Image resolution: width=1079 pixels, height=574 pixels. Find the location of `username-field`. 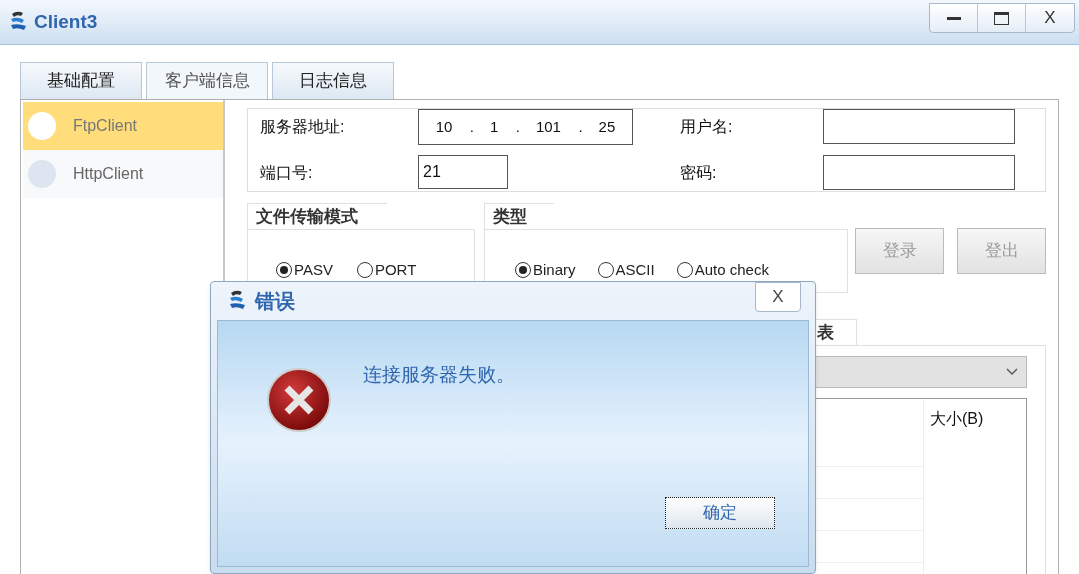

username-field is located at coordinates (919, 126).